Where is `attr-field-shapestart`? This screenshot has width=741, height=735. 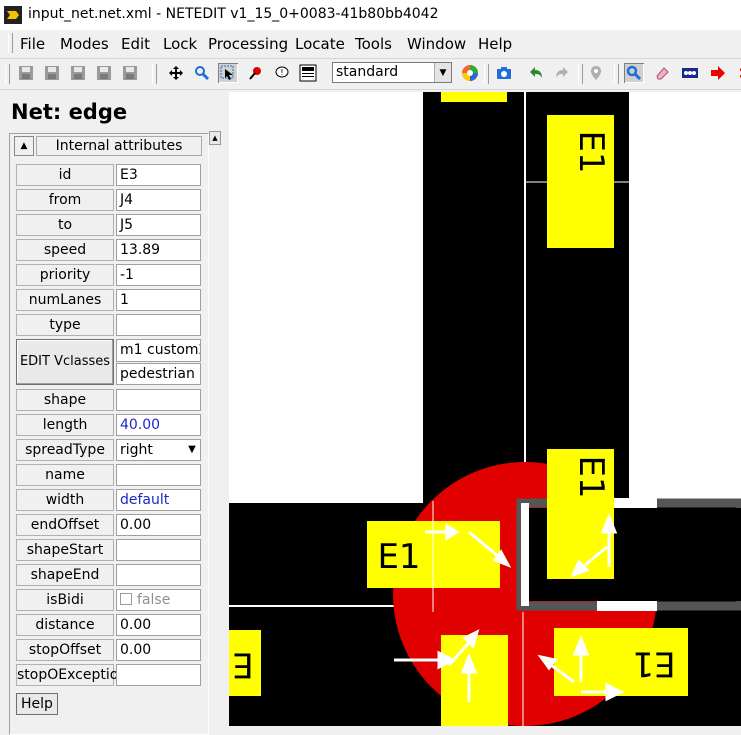 attr-field-shapestart is located at coordinates (158, 550).